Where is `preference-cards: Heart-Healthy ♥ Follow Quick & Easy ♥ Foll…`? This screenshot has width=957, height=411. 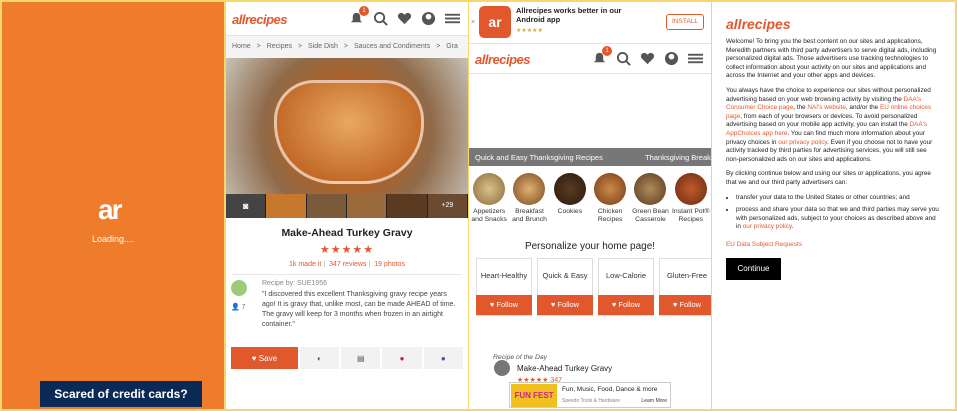 preference-cards: Heart-Healthy ♥ Follow Quick & Easy ♥ Foll… is located at coordinates (593, 287).